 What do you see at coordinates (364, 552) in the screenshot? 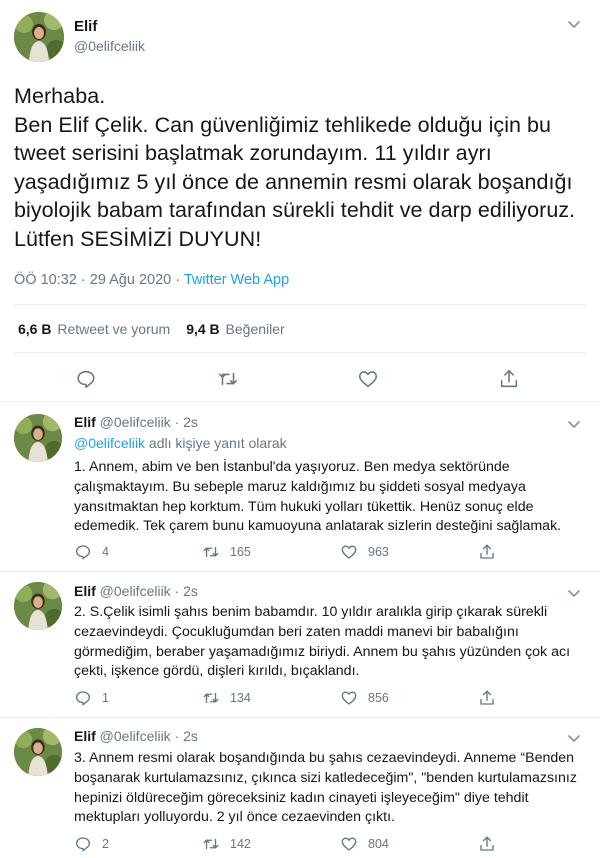
I see `like-button: 963` at bounding box center [364, 552].